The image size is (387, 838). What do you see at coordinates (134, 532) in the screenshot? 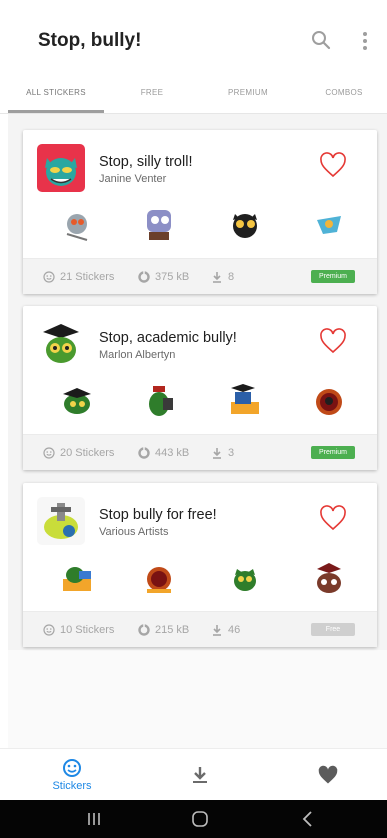
I see `pack-author: Various Artists` at bounding box center [134, 532].